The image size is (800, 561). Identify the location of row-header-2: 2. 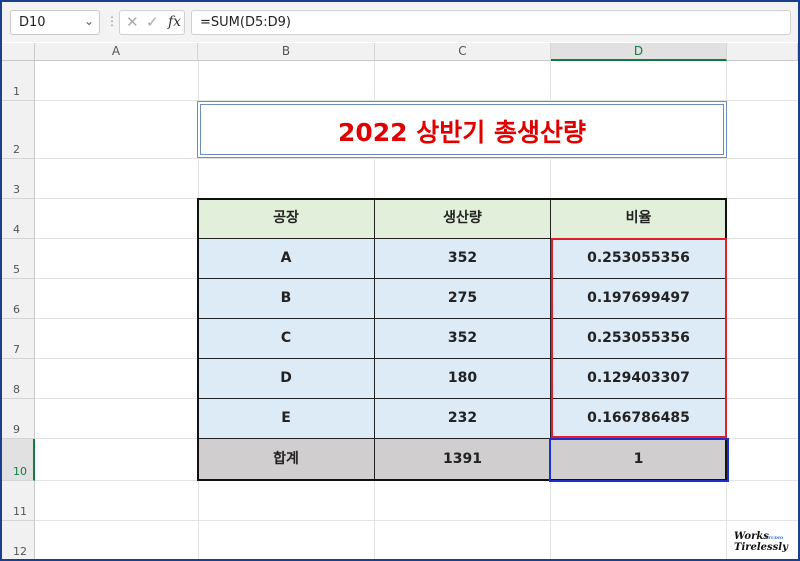
(18, 130).